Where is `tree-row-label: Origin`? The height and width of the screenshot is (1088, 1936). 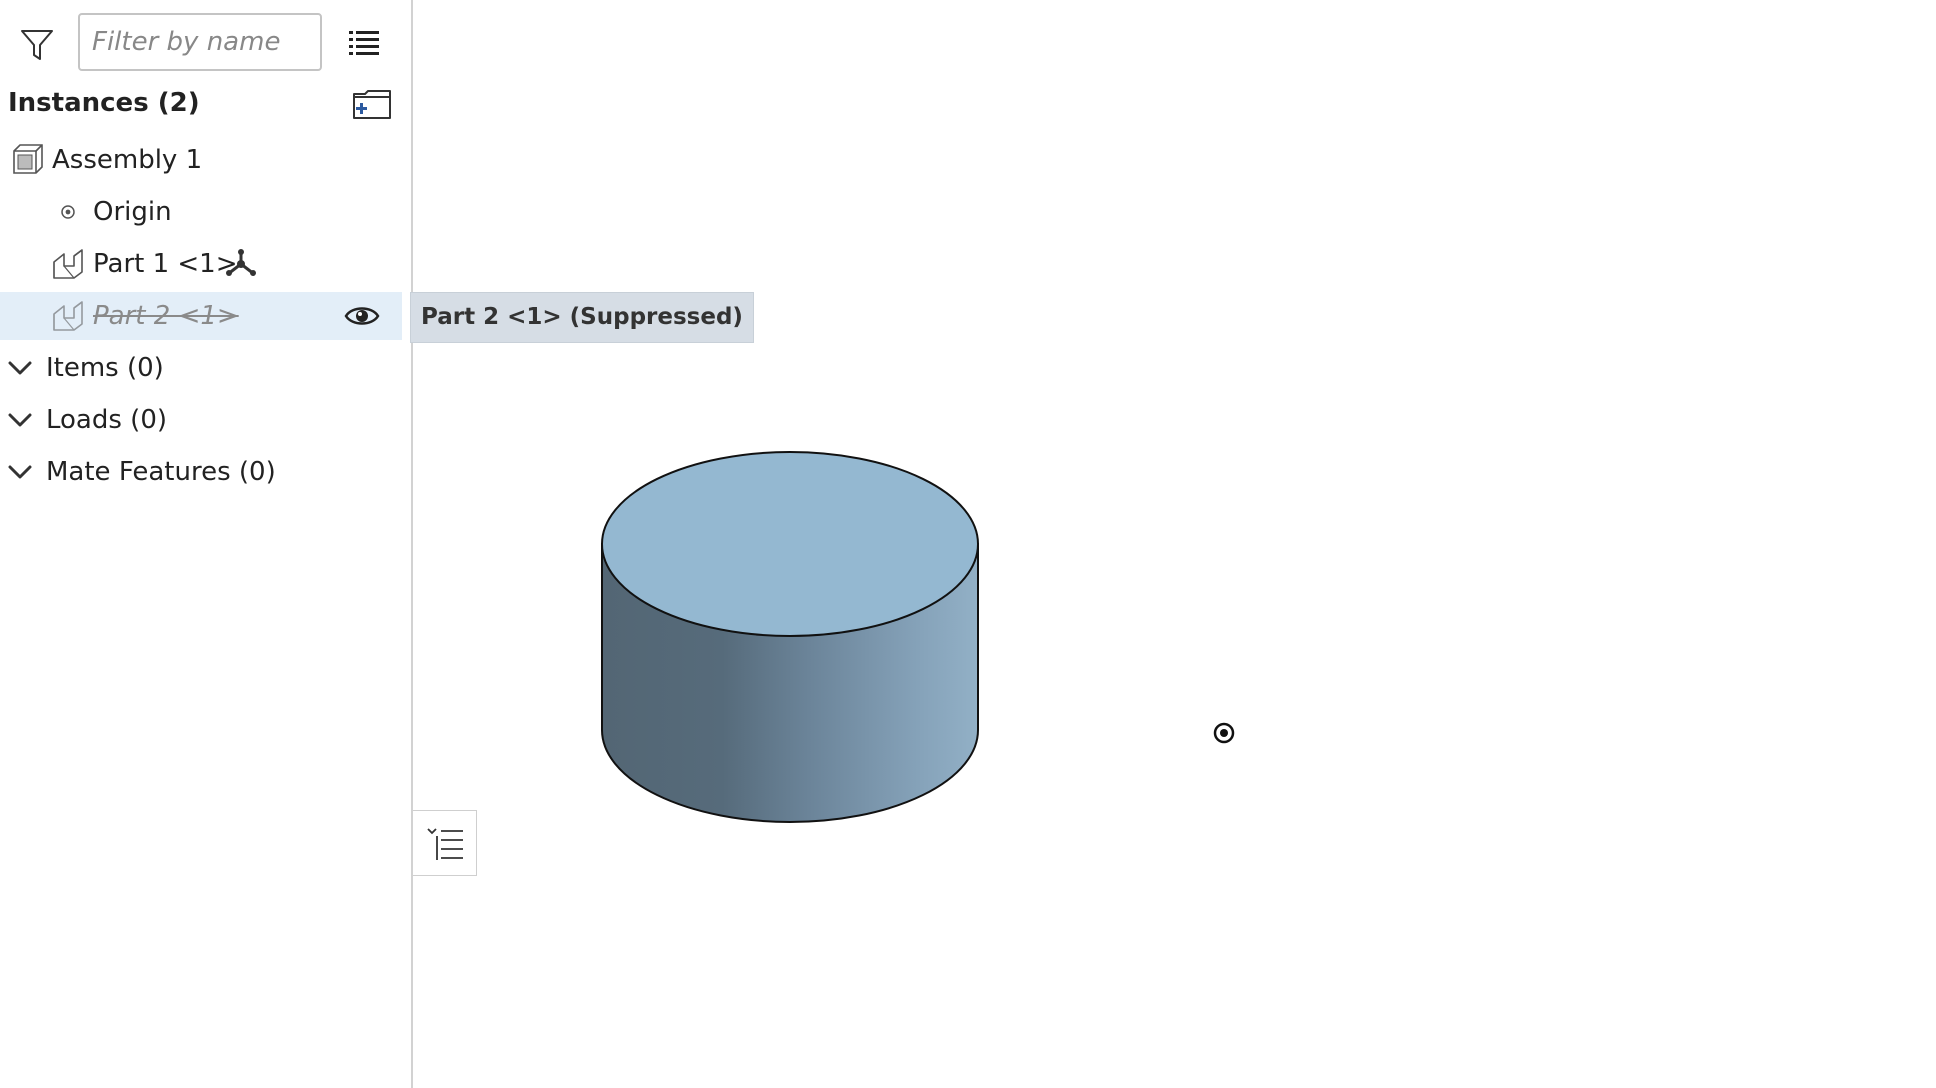 tree-row-label: Origin is located at coordinates (132, 212).